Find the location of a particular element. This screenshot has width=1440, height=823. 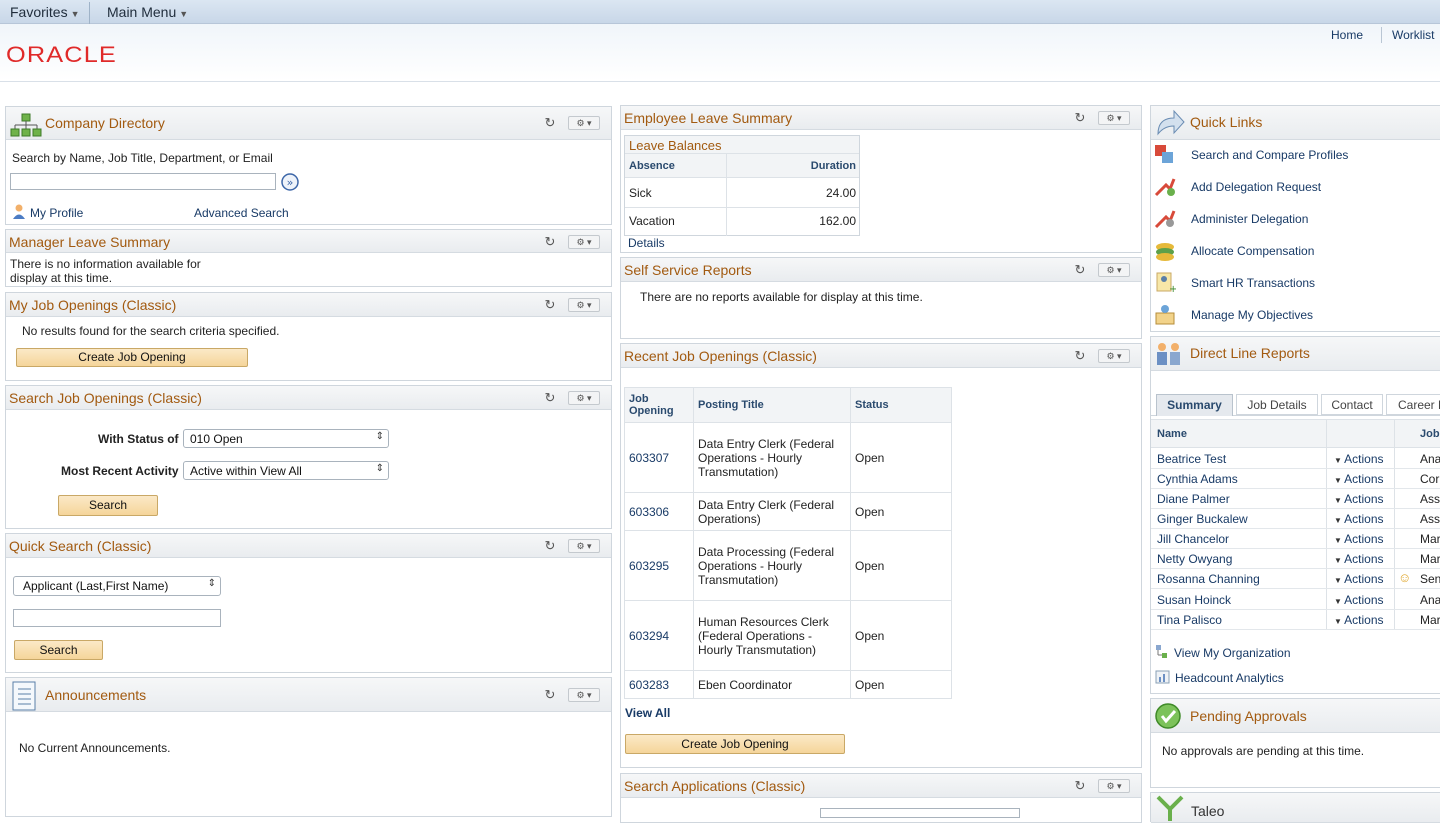

tab-summary: Summary is located at coordinates (1194, 405).